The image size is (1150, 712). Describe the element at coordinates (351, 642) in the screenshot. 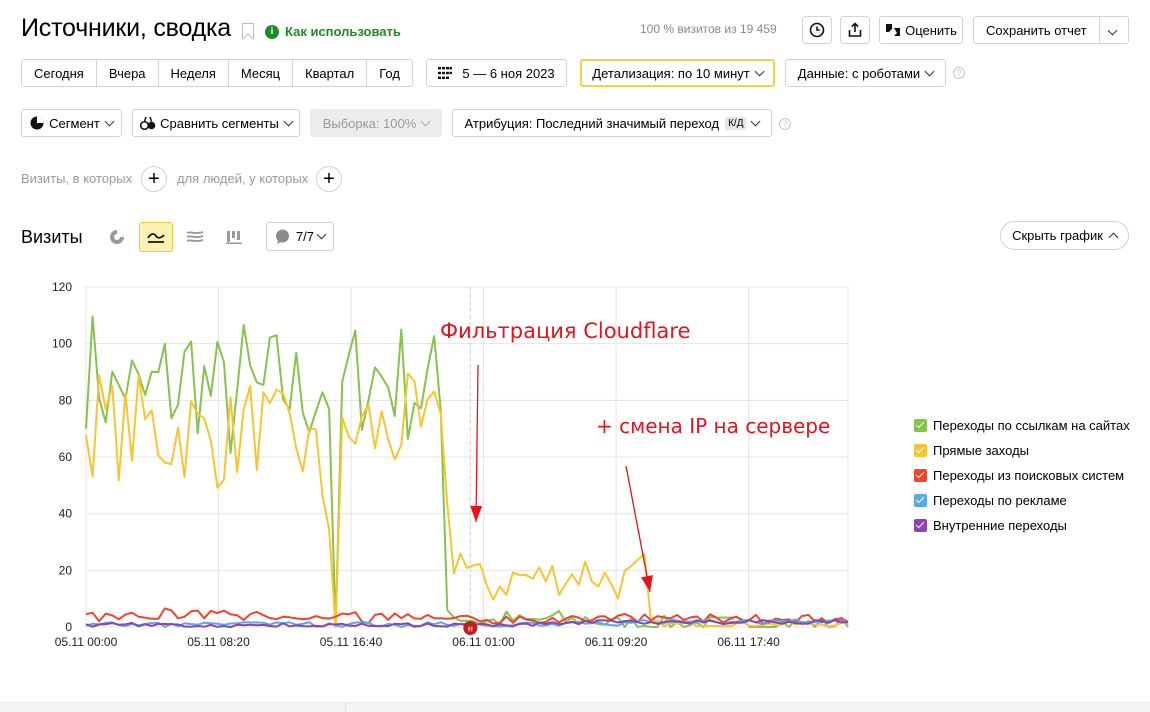

I see `x-tick-label: 05.11 16:40` at that location.